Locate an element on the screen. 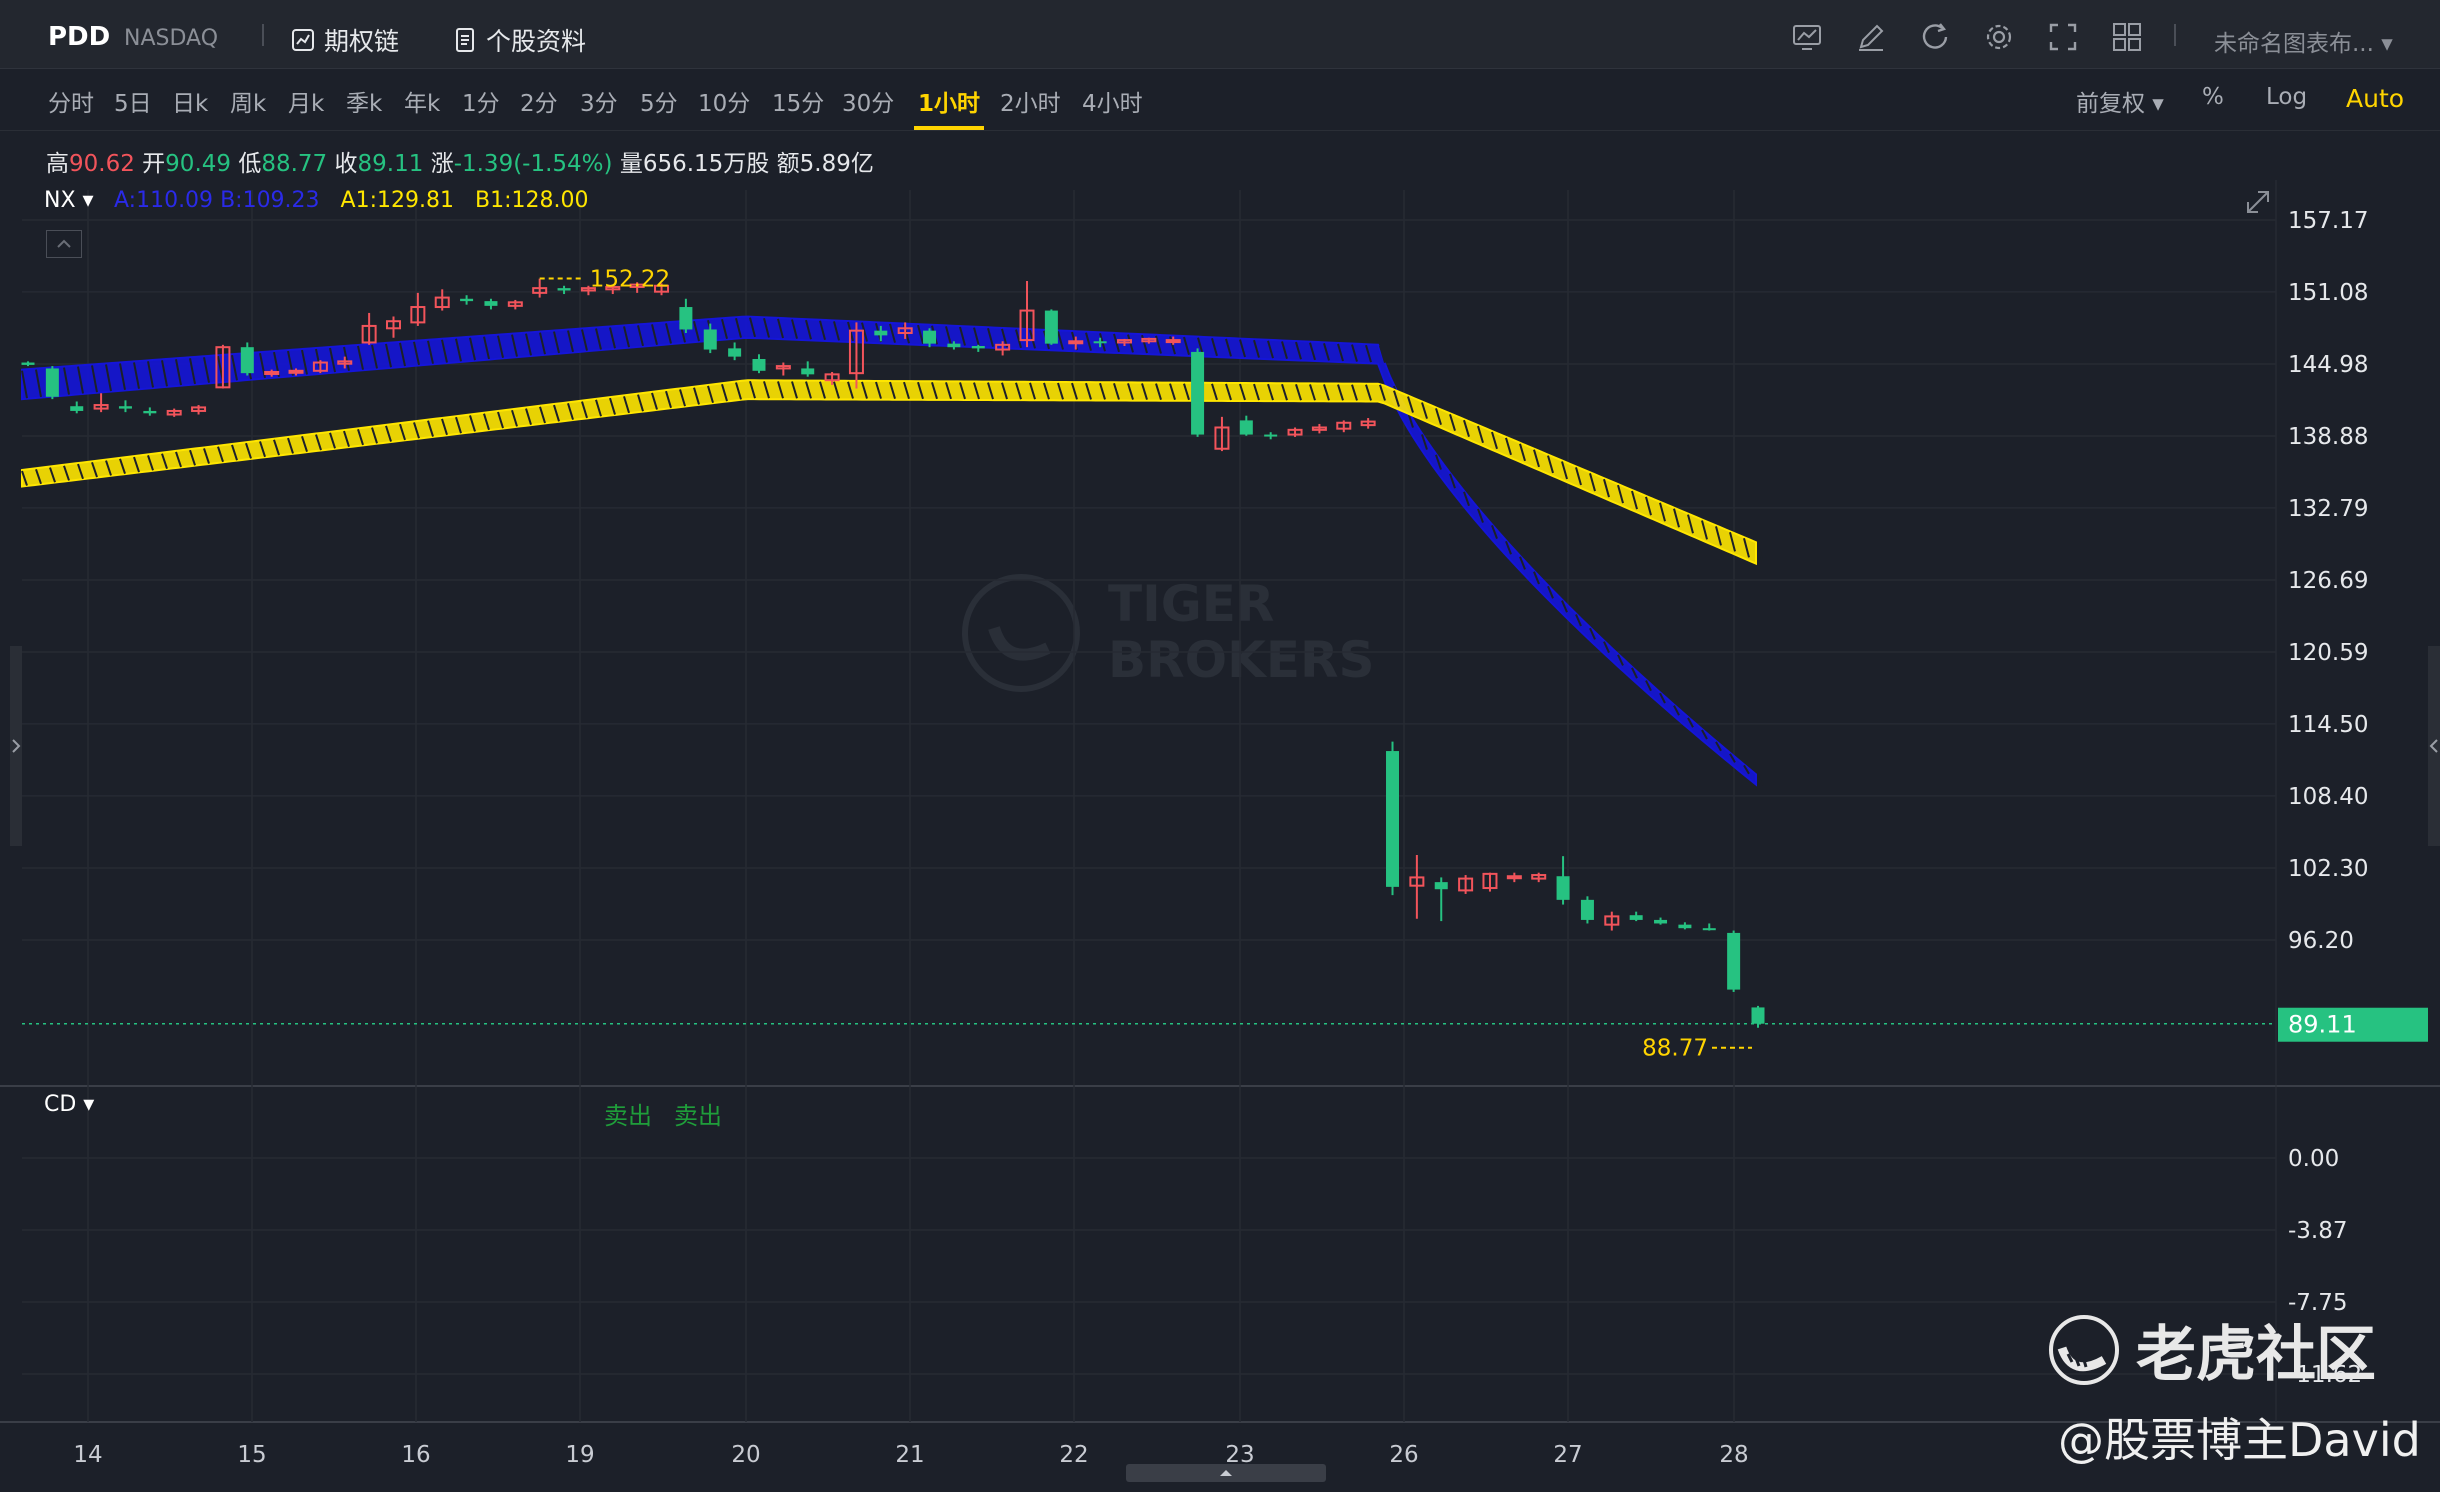 Image resolution: width=2440 pixels, height=1492 pixels. interval-tab: 30分 is located at coordinates (868, 101).